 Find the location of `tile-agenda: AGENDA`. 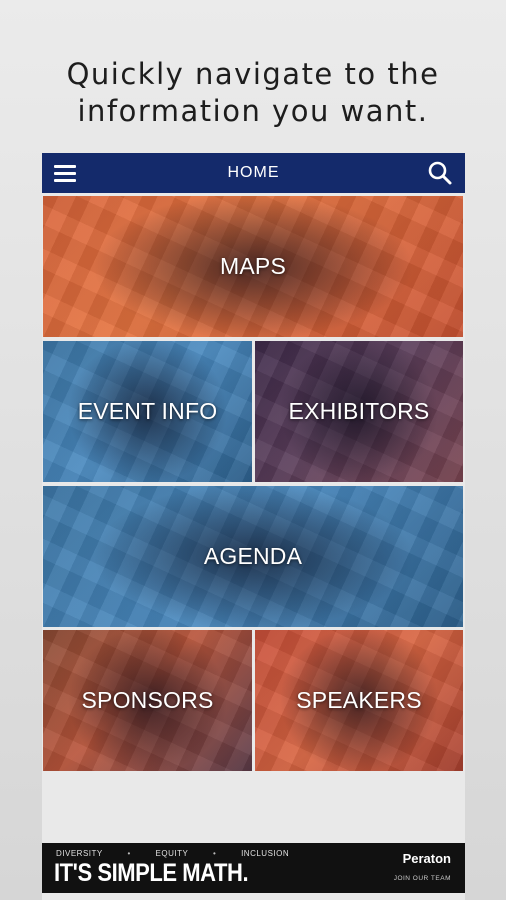

tile-agenda: AGENDA is located at coordinates (253, 556).